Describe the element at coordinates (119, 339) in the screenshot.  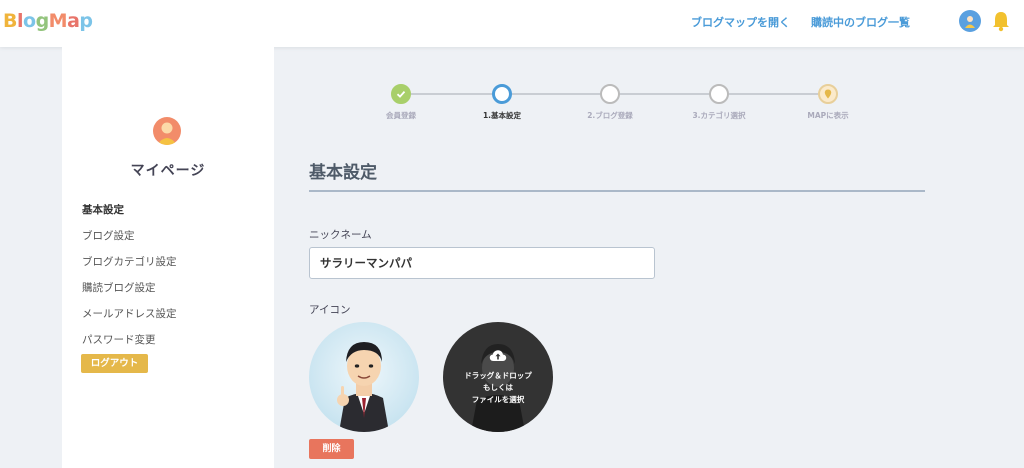
I see `sidebar-item-password-change: パスワード変更` at that location.